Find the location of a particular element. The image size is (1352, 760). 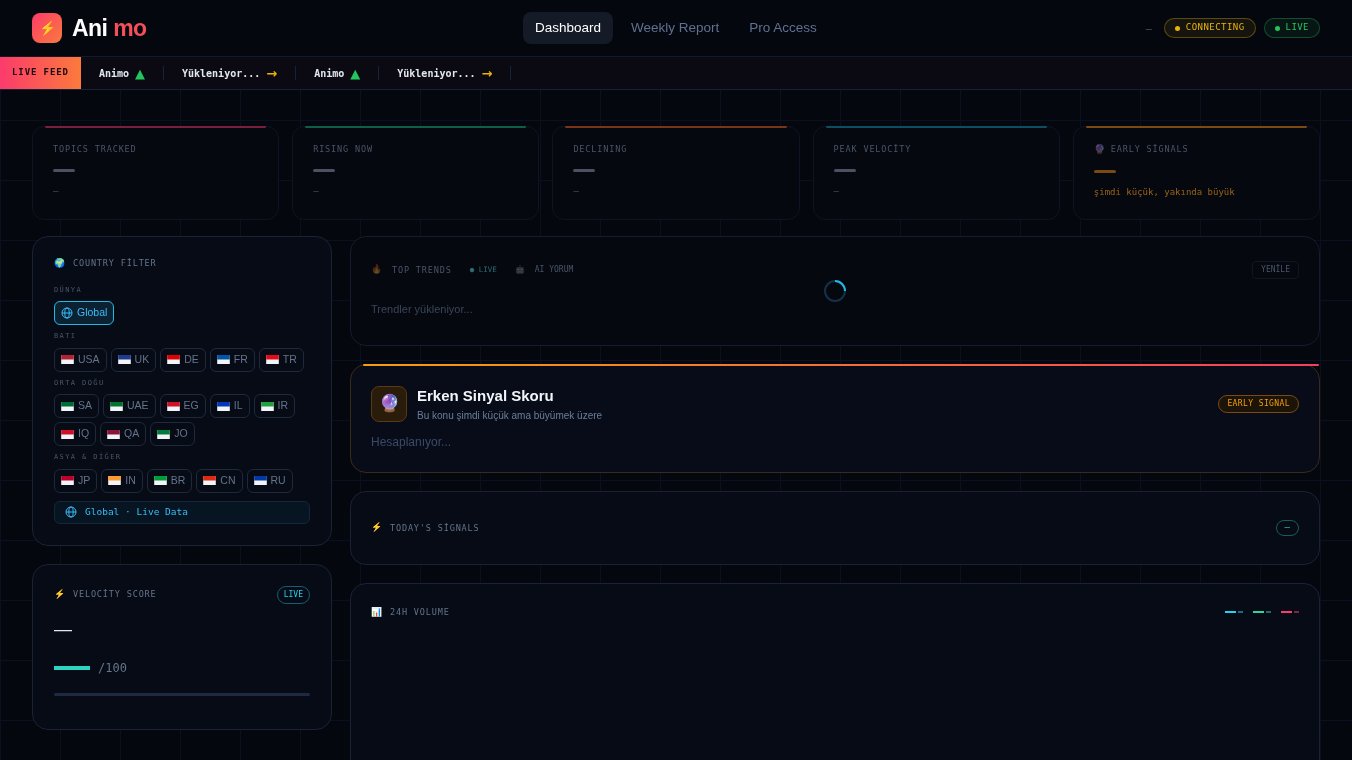

country-chip: JP is located at coordinates (76, 480).